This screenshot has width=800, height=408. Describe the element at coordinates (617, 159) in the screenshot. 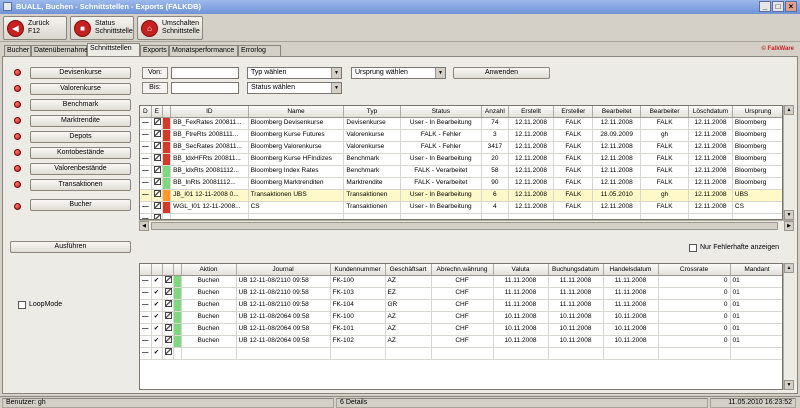

I see `cell-bearbeitet: 12.11.2008` at that location.